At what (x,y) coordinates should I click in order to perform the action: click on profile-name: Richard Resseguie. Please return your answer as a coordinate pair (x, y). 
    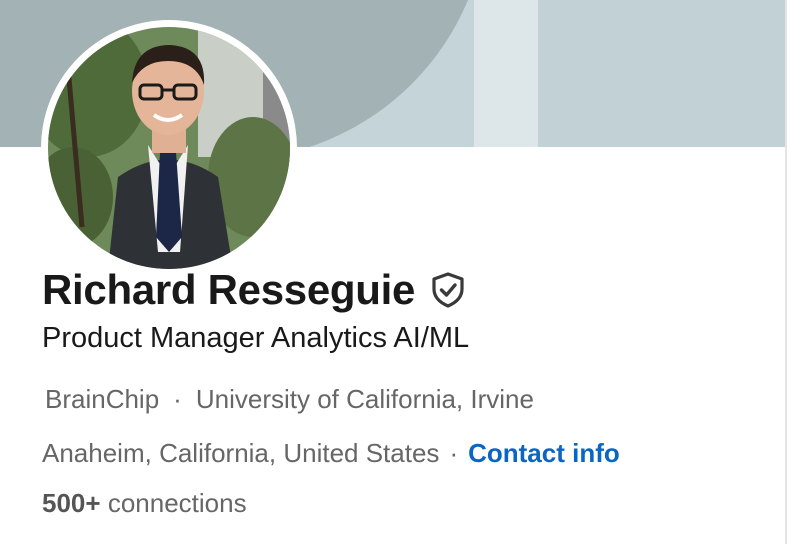
    Looking at the image, I should click on (229, 289).